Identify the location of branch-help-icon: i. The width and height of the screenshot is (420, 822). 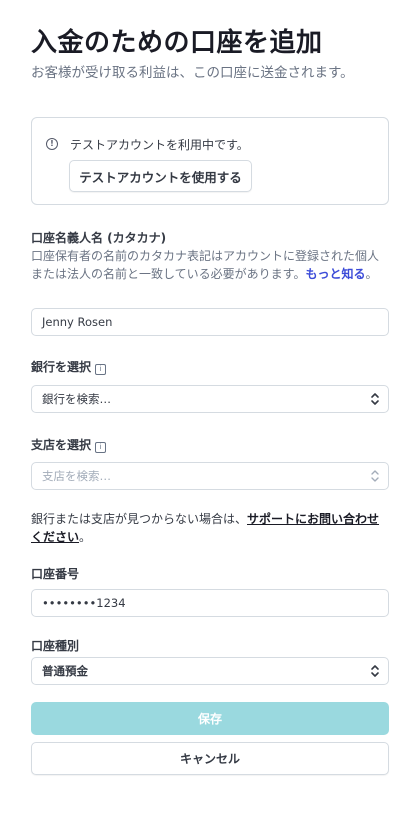
(101, 447).